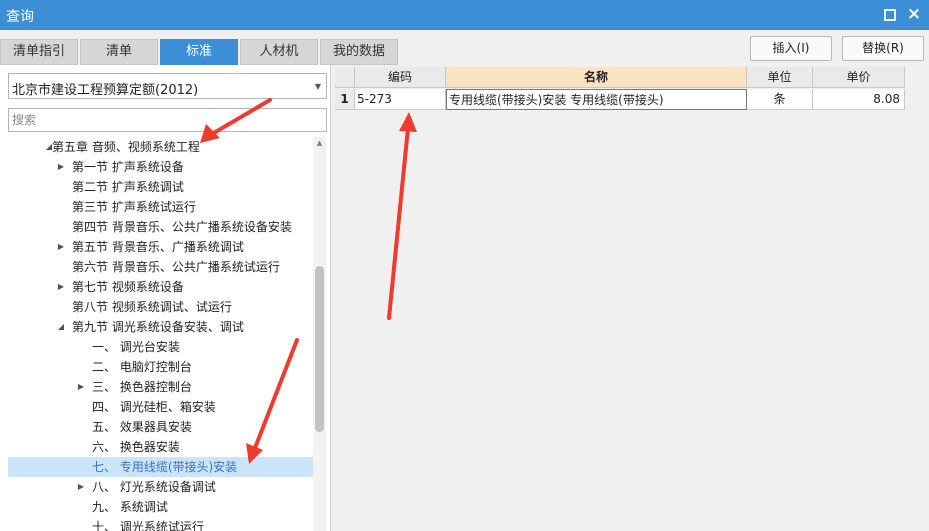  I want to click on column-header-name: 名称, so click(596, 77).